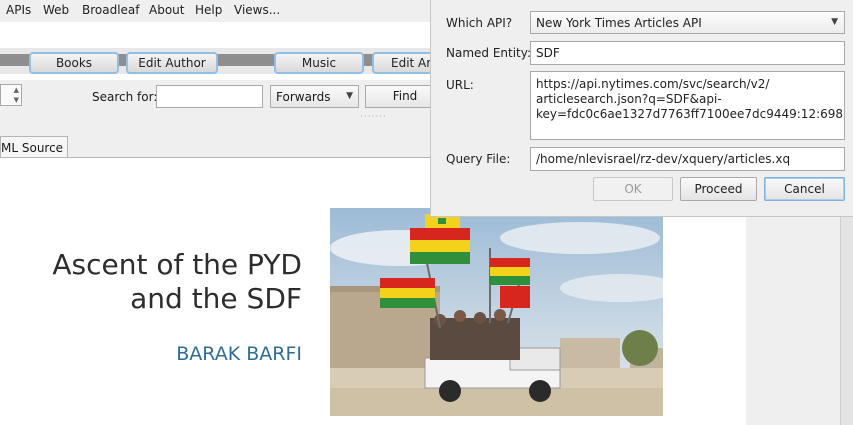 This screenshot has width=853, height=425. I want to click on spin-up-icon: ▲, so click(16, 90).